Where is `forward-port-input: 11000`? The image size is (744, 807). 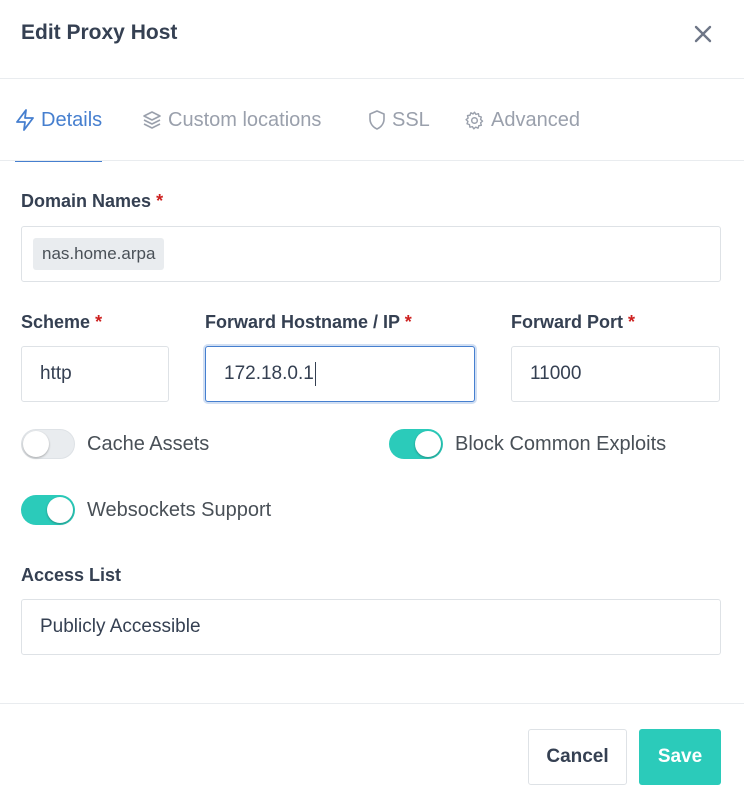
forward-port-input: 11000 is located at coordinates (615, 374).